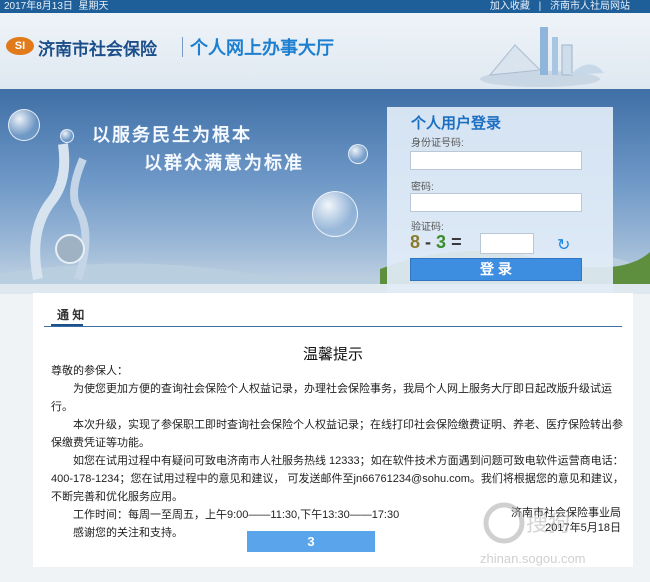  What do you see at coordinates (20, 46) in the screenshot?
I see `si-logo-icon: SI` at bounding box center [20, 46].